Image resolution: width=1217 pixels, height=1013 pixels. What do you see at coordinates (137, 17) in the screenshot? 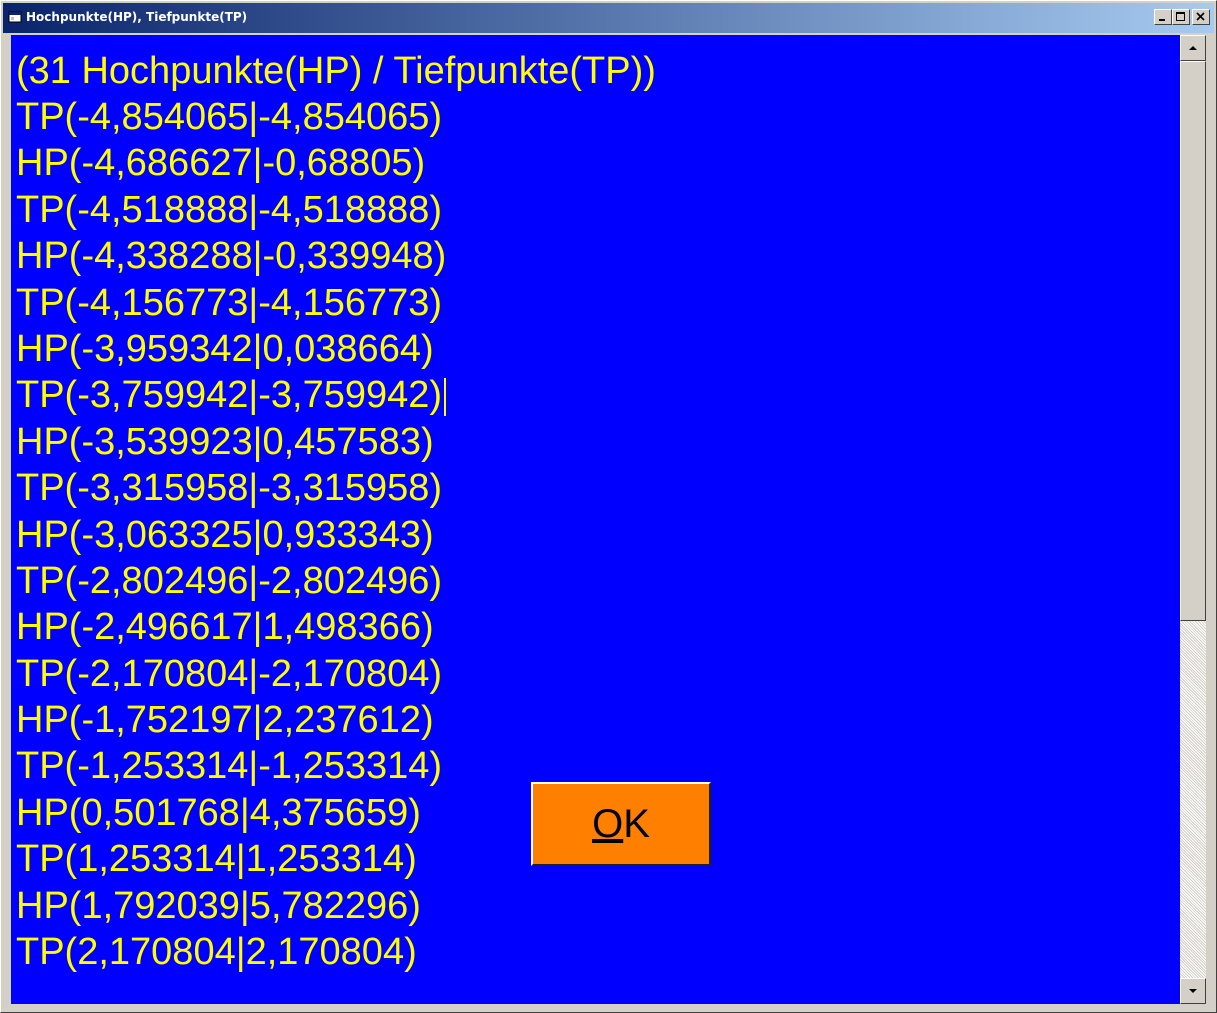
I see `window-title: Hochpunkte(HP), Tiefpunkte(TP)` at bounding box center [137, 17].